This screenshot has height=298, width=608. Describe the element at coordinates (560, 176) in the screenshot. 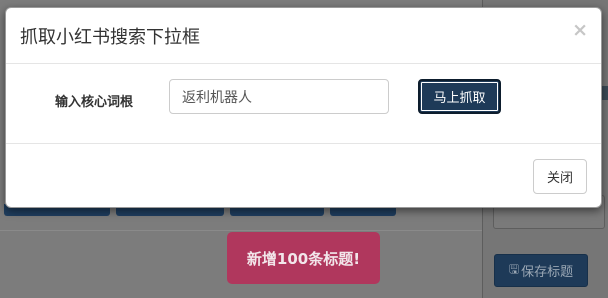

I see `close-button: 关闭` at that location.